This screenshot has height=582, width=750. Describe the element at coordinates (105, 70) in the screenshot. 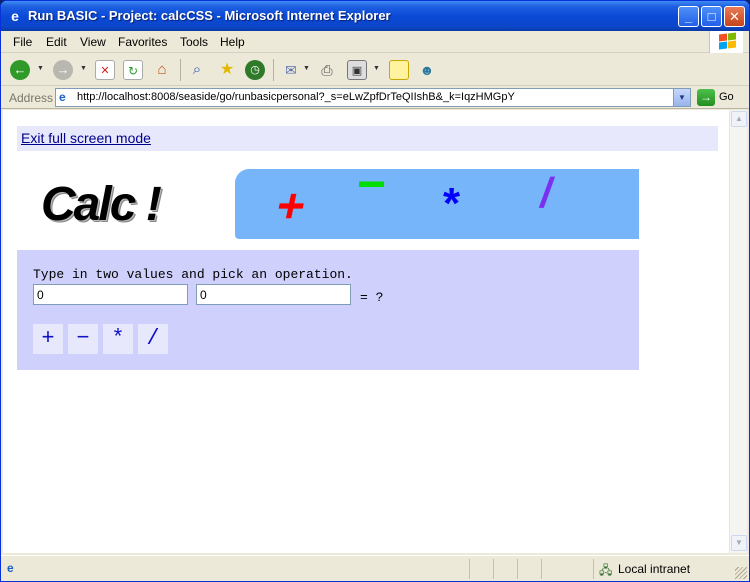

I see `stop-icon: ✕` at that location.